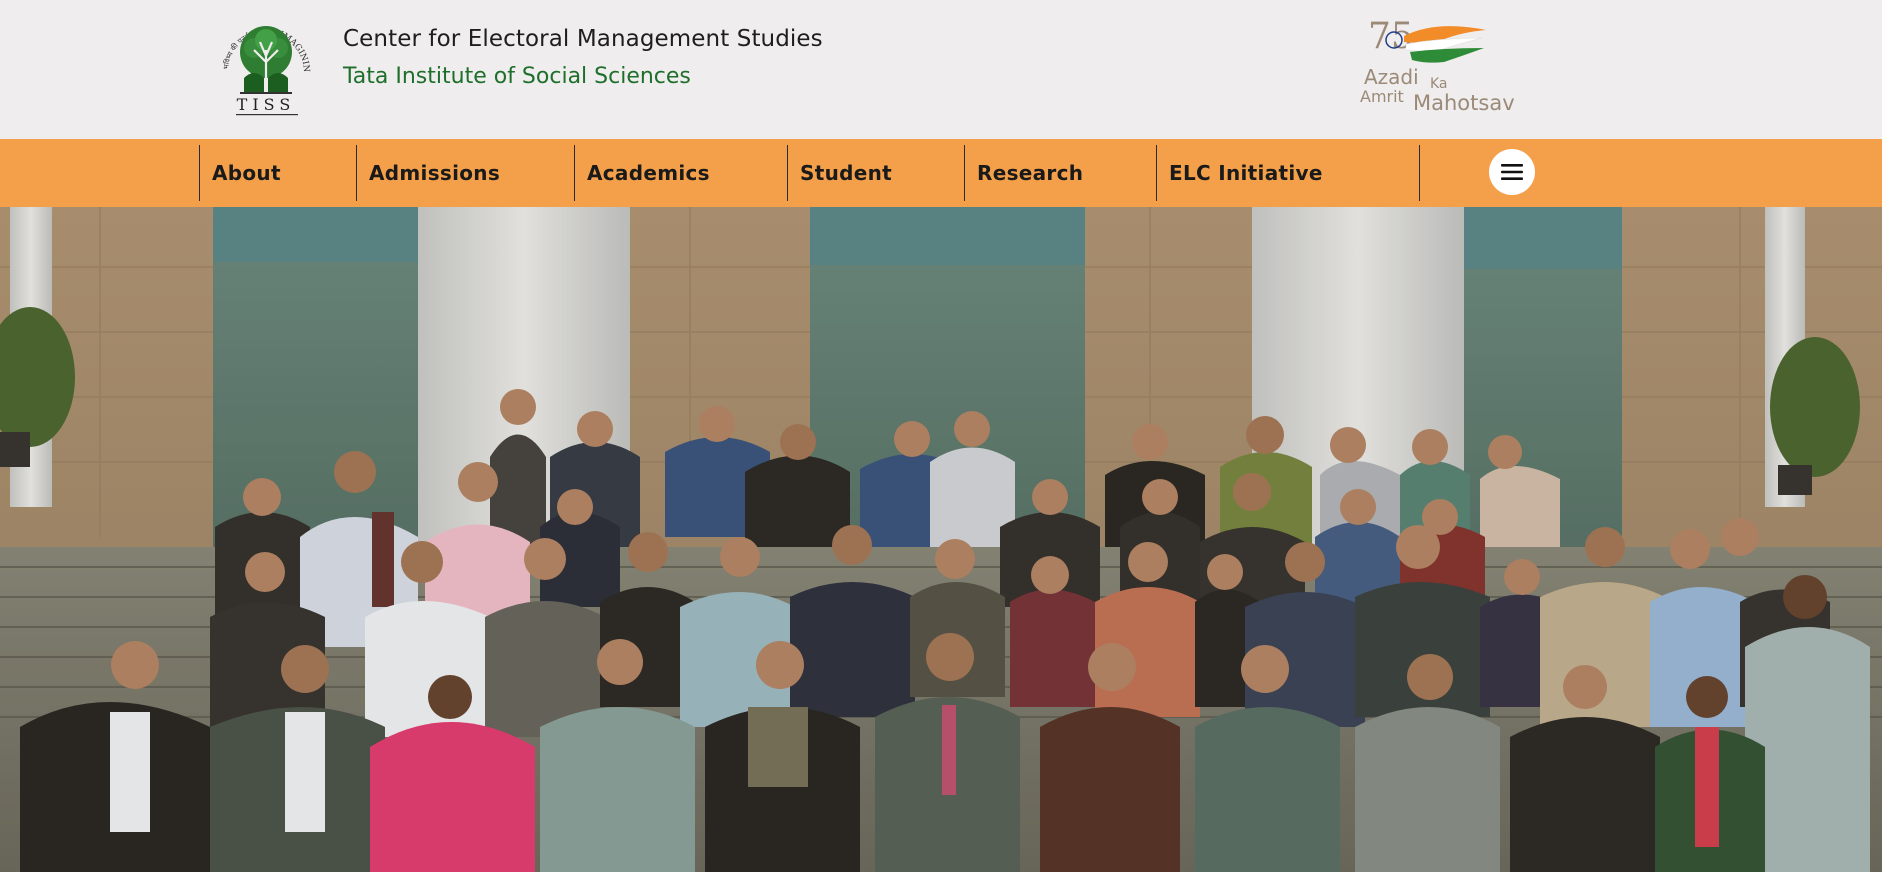  I want to click on nav-item-elc-initiative: ELC Initiative, so click(1287, 173).